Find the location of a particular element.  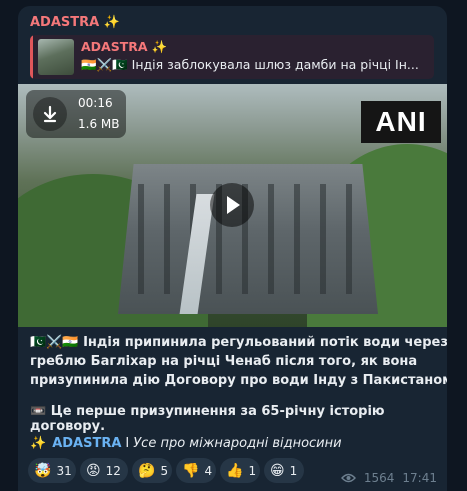

reaction-chip: 👎 4 is located at coordinates (196, 470).